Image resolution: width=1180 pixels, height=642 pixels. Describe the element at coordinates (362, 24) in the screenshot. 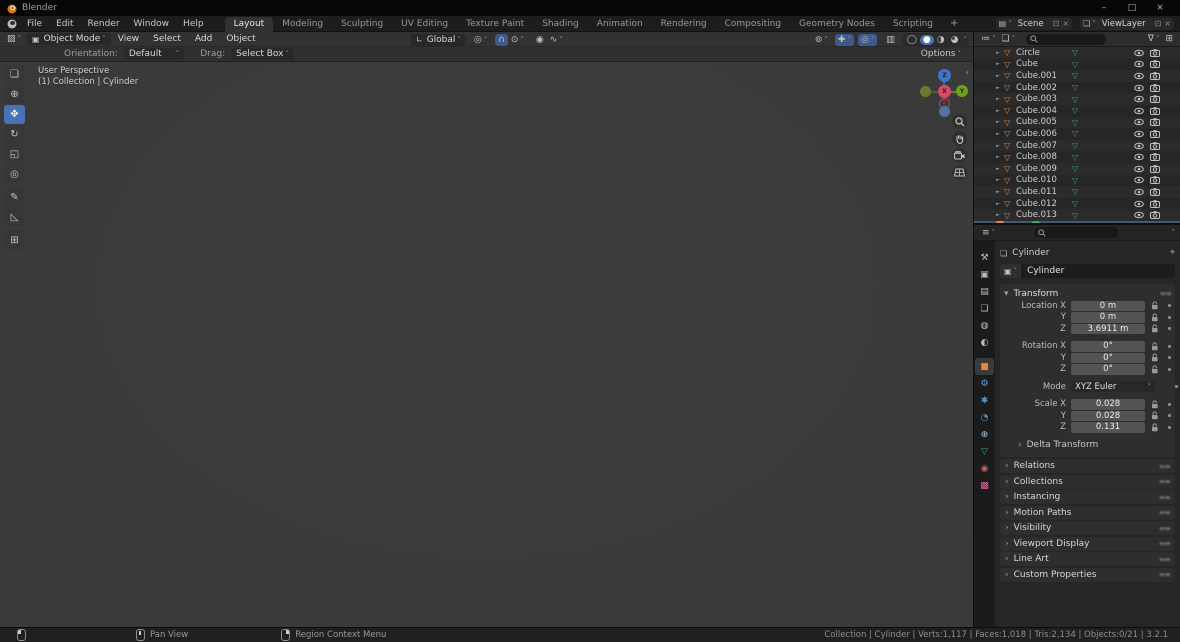

I see `workspace-tab: Sculpting` at that location.